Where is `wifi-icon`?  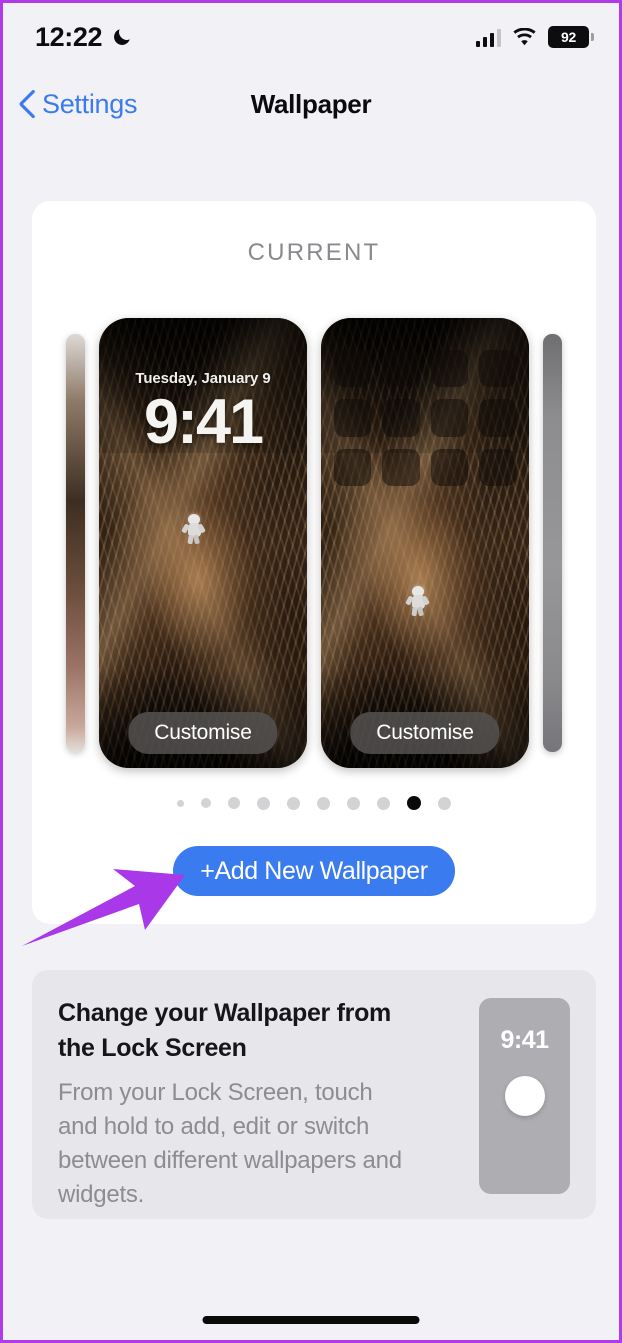
wifi-icon is located at coordinates (524, 36).